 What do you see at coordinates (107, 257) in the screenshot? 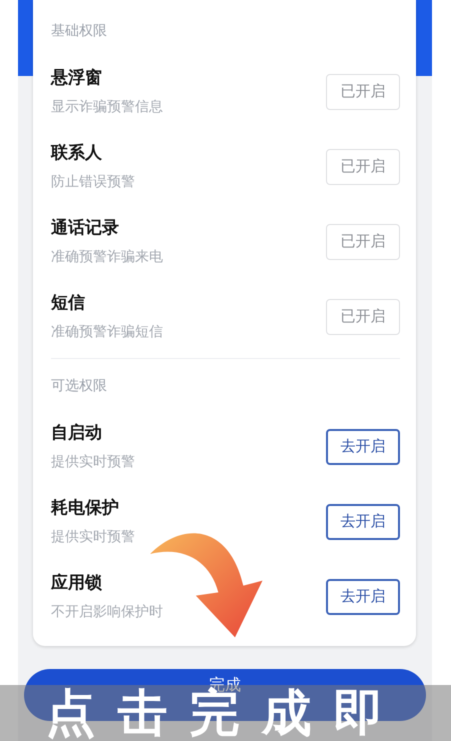
I see `permission-description: 准确预警诈骗来电` at bounding box center [107, 257].